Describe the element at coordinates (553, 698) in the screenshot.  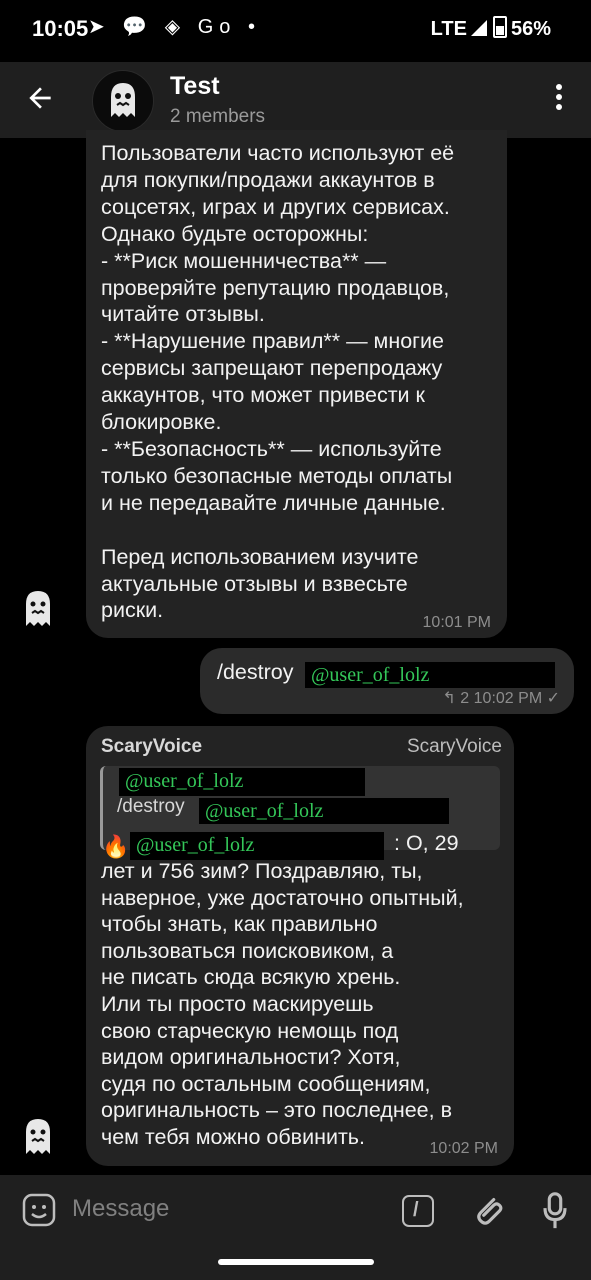
I see `check-icon: ✓` at that location.